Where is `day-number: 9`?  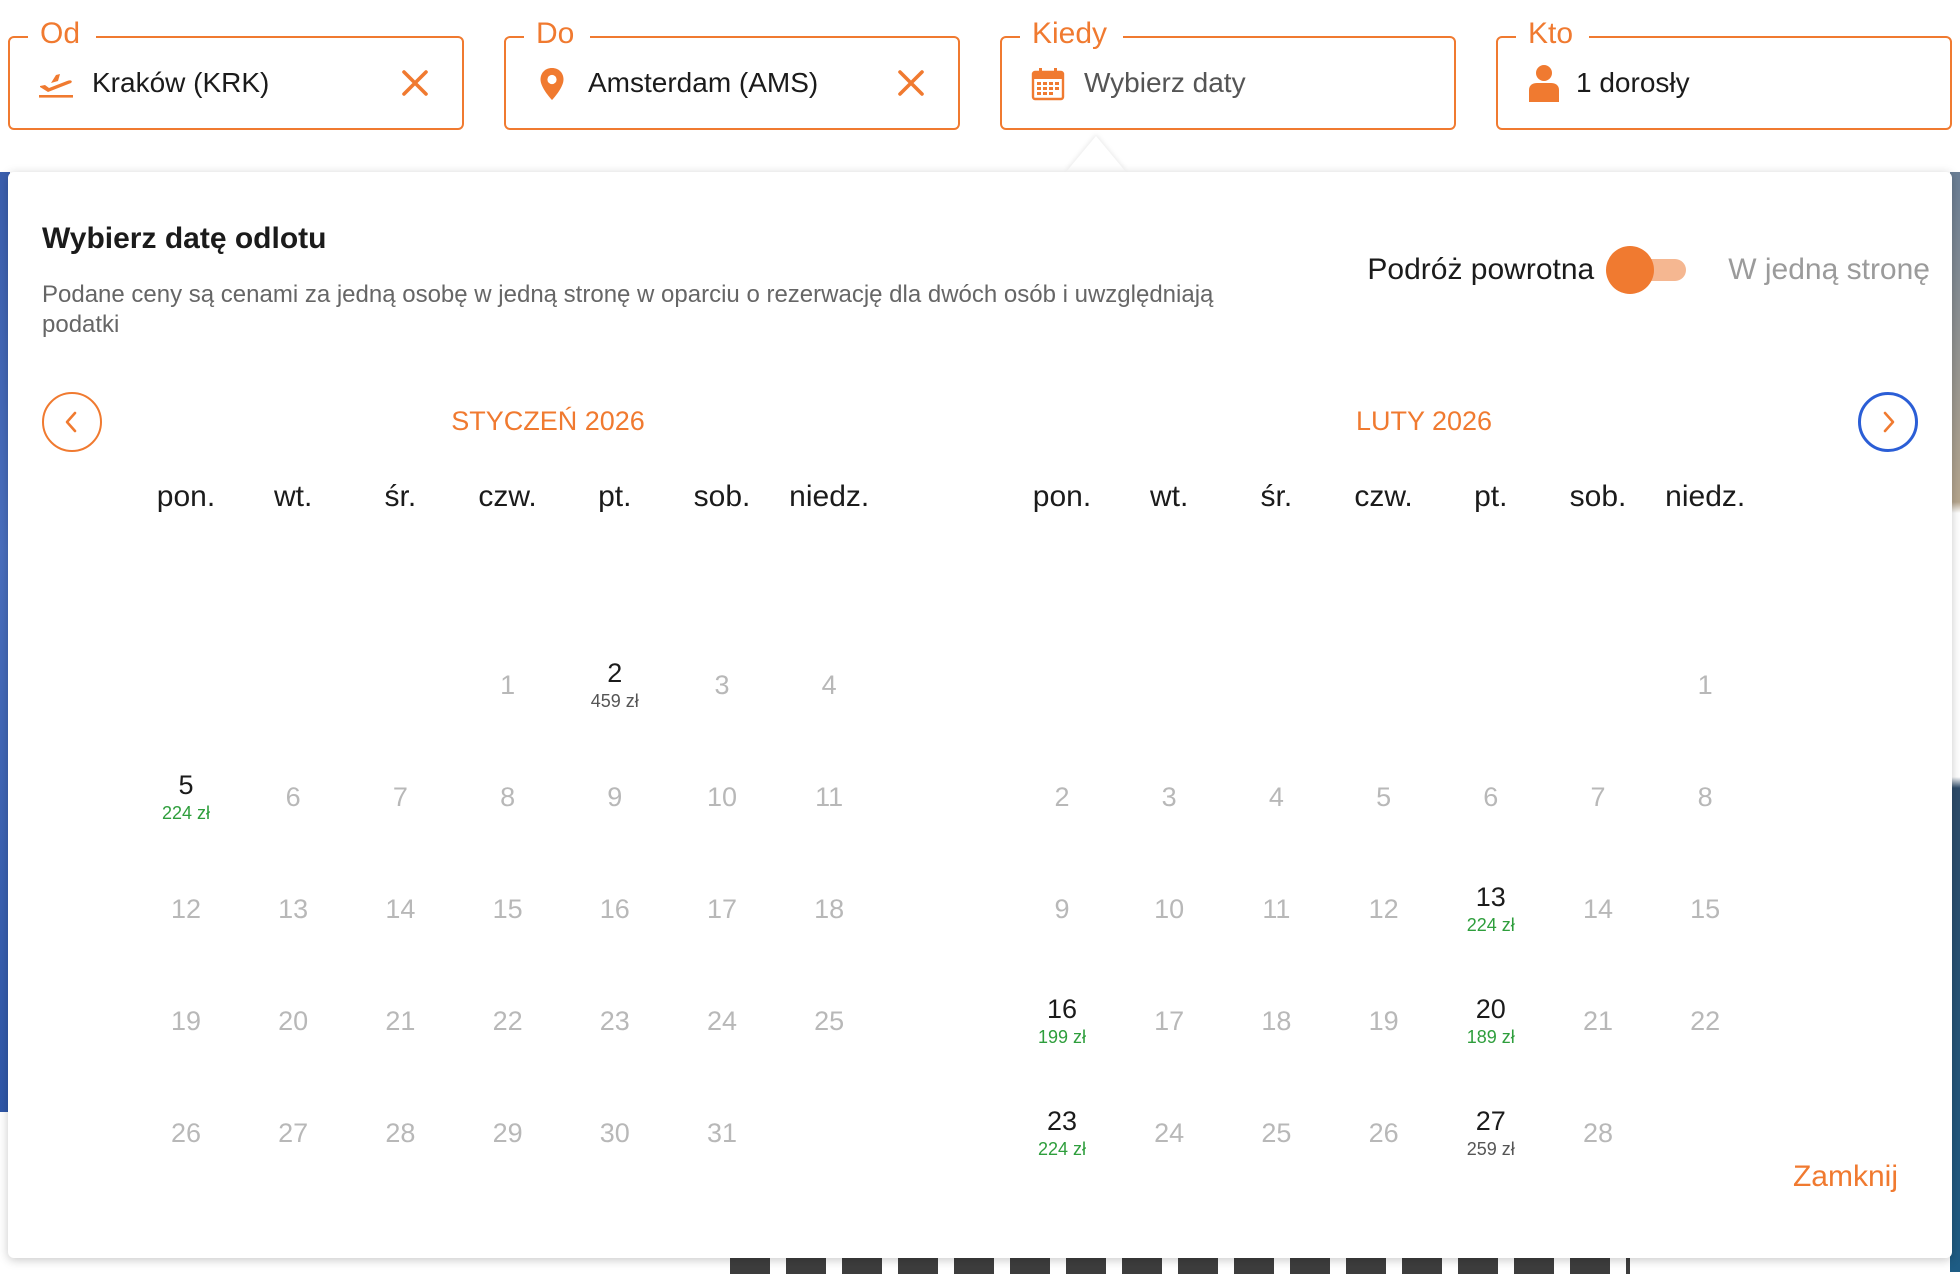
day-number: 9 is located at coordinates (615, 797).